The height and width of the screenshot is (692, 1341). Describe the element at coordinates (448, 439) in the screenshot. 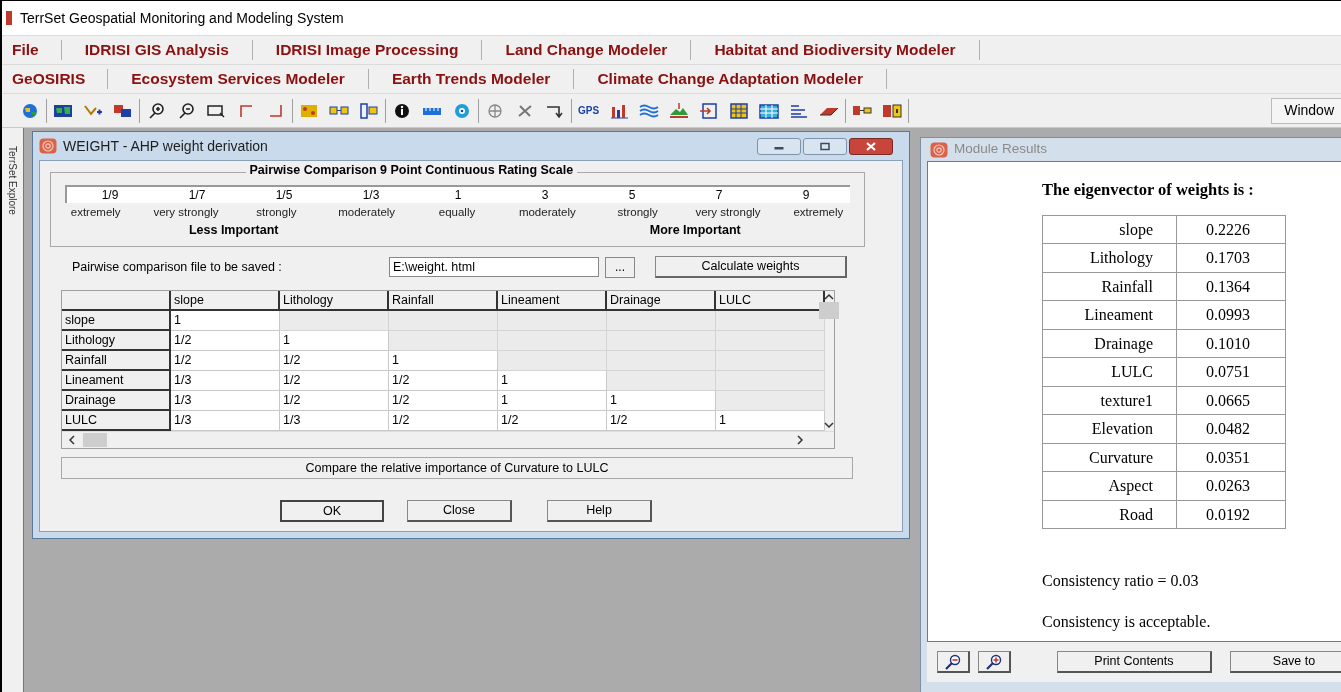

I see `horizontal-scrollbar` at that location.